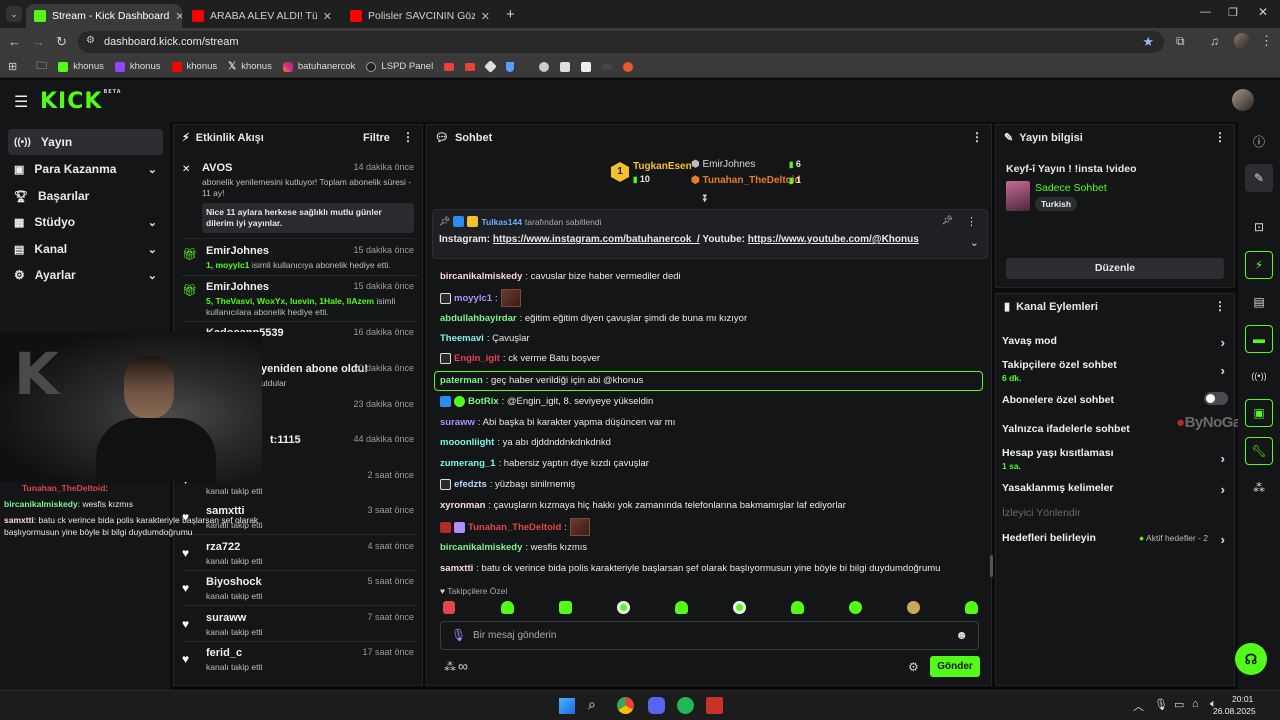 The width and height of the screenshot is (1280, 720). Describe the element at coordinates (913, 667) in the screenshot. I see `chat-settings-gear-icon: ⚙` at that location.